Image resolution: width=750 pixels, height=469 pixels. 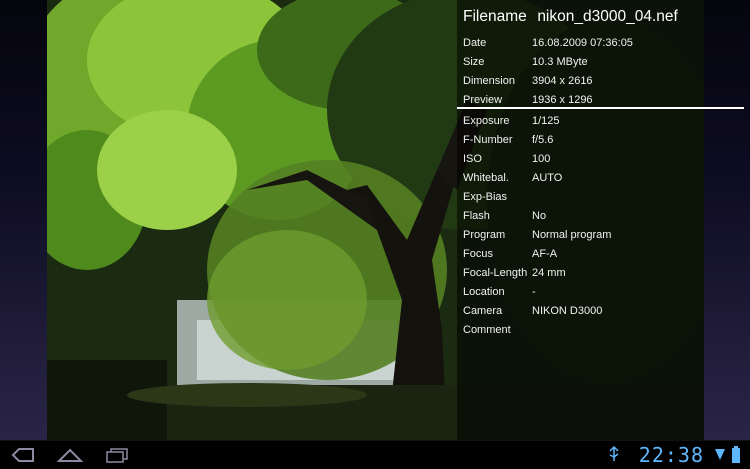 What do you see at coordinates (537, 329) in the screenshot?
I see `exif-row-comment: Comment` at bounding box center [537, 329].